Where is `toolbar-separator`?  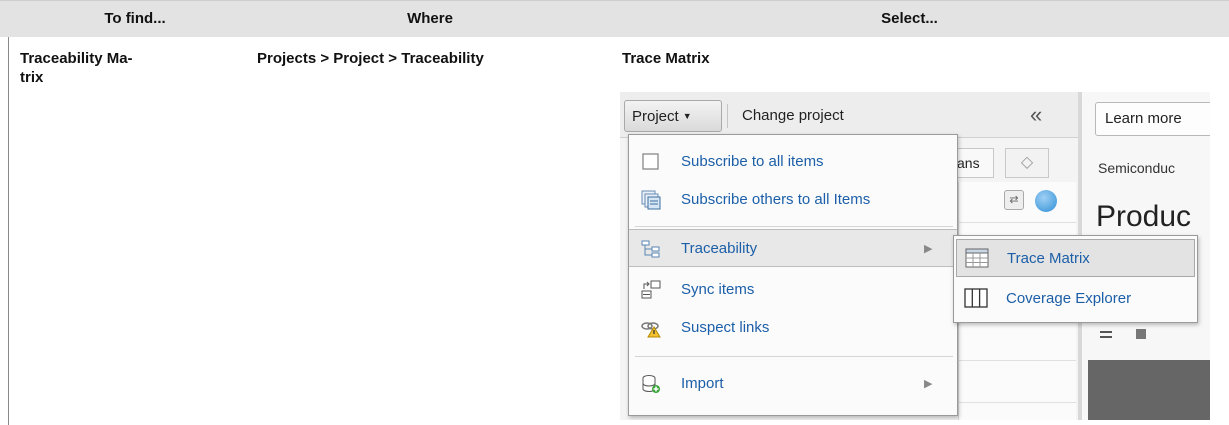 toolbar-separator is located at coordinates (727, 116).